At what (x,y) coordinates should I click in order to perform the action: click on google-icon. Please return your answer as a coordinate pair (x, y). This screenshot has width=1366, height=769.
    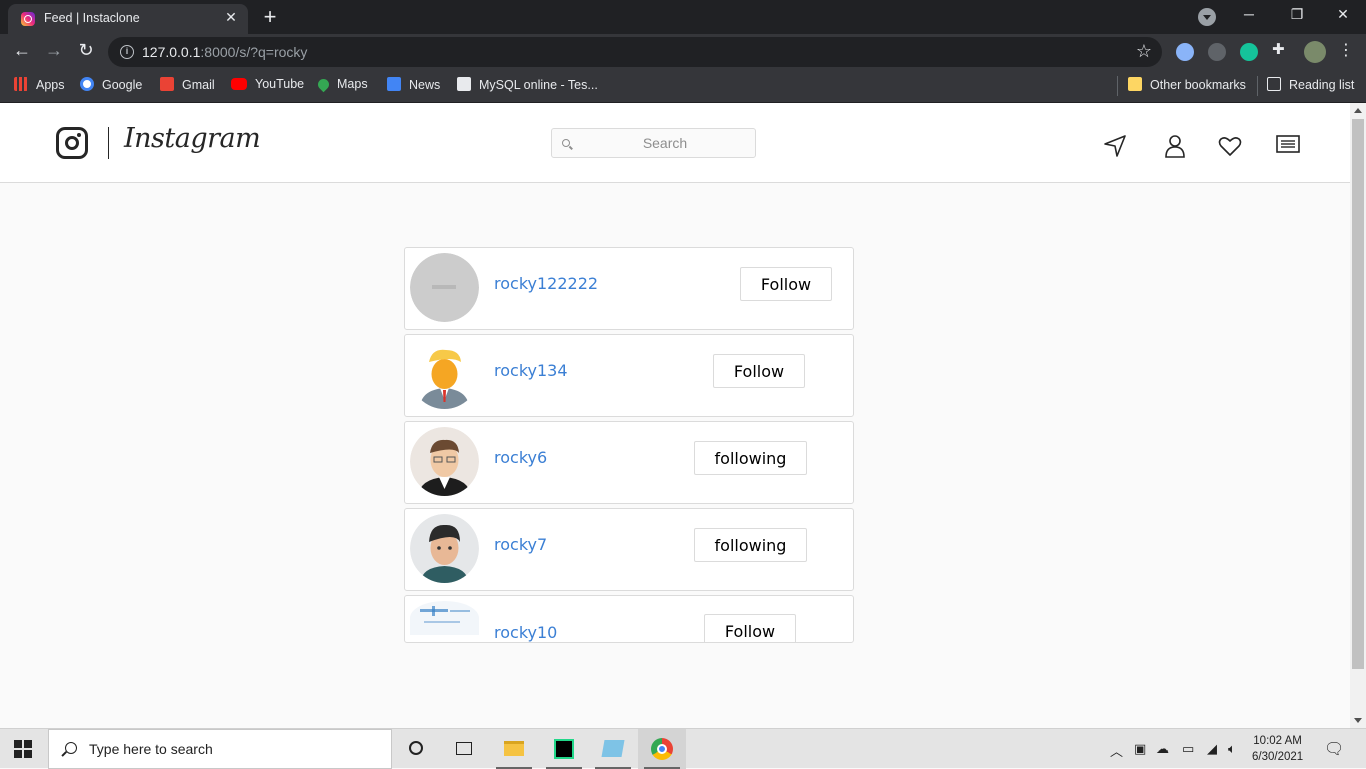
    Looking at the image, I should click on (87, 84).